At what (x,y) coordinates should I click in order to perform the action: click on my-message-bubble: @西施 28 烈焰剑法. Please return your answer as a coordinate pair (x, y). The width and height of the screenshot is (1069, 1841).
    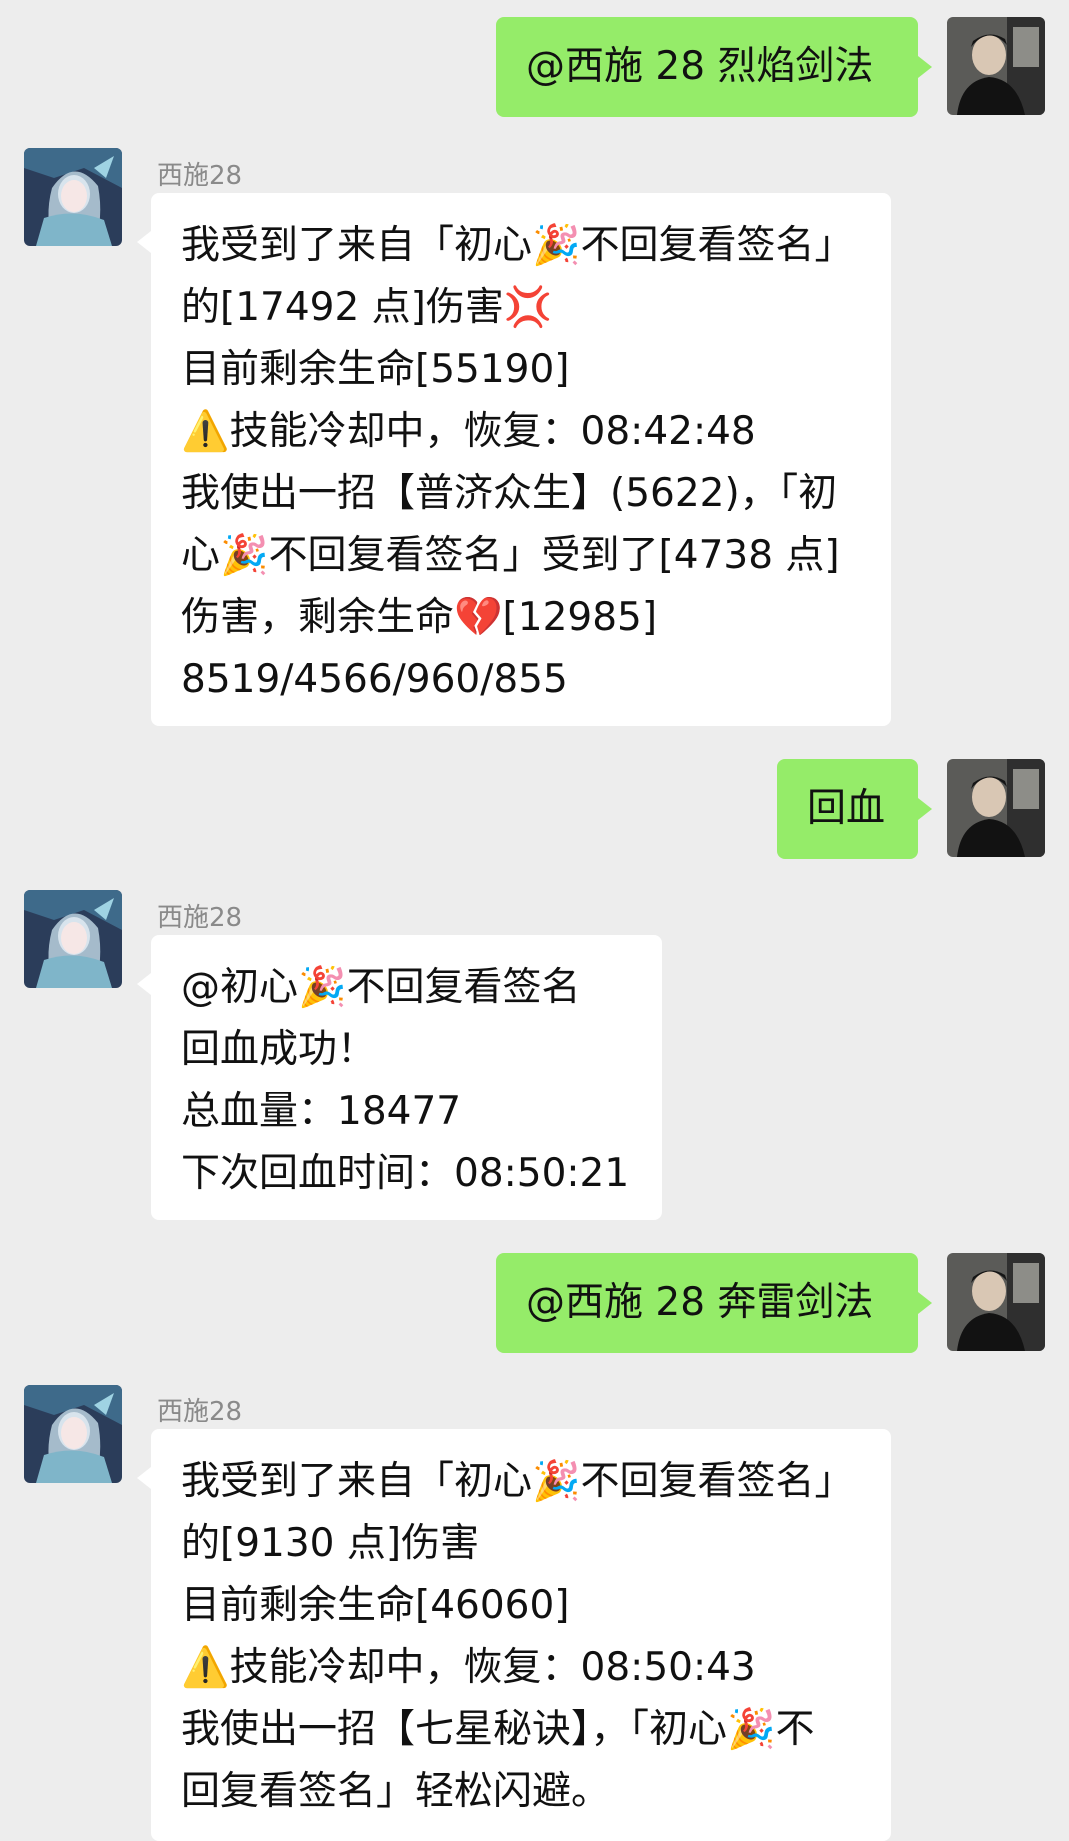
    Looking at the image, I should click on (714, 67).